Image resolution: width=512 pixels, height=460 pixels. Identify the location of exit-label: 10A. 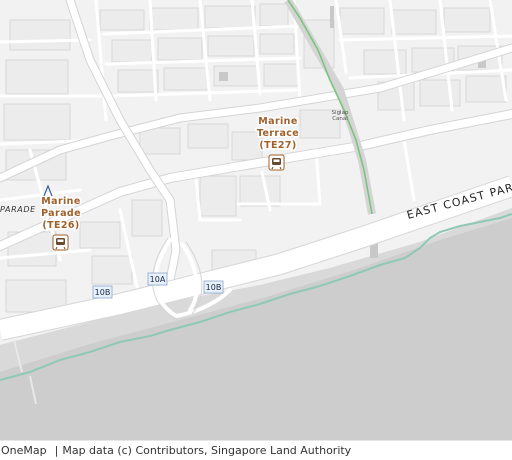
(158, 279).